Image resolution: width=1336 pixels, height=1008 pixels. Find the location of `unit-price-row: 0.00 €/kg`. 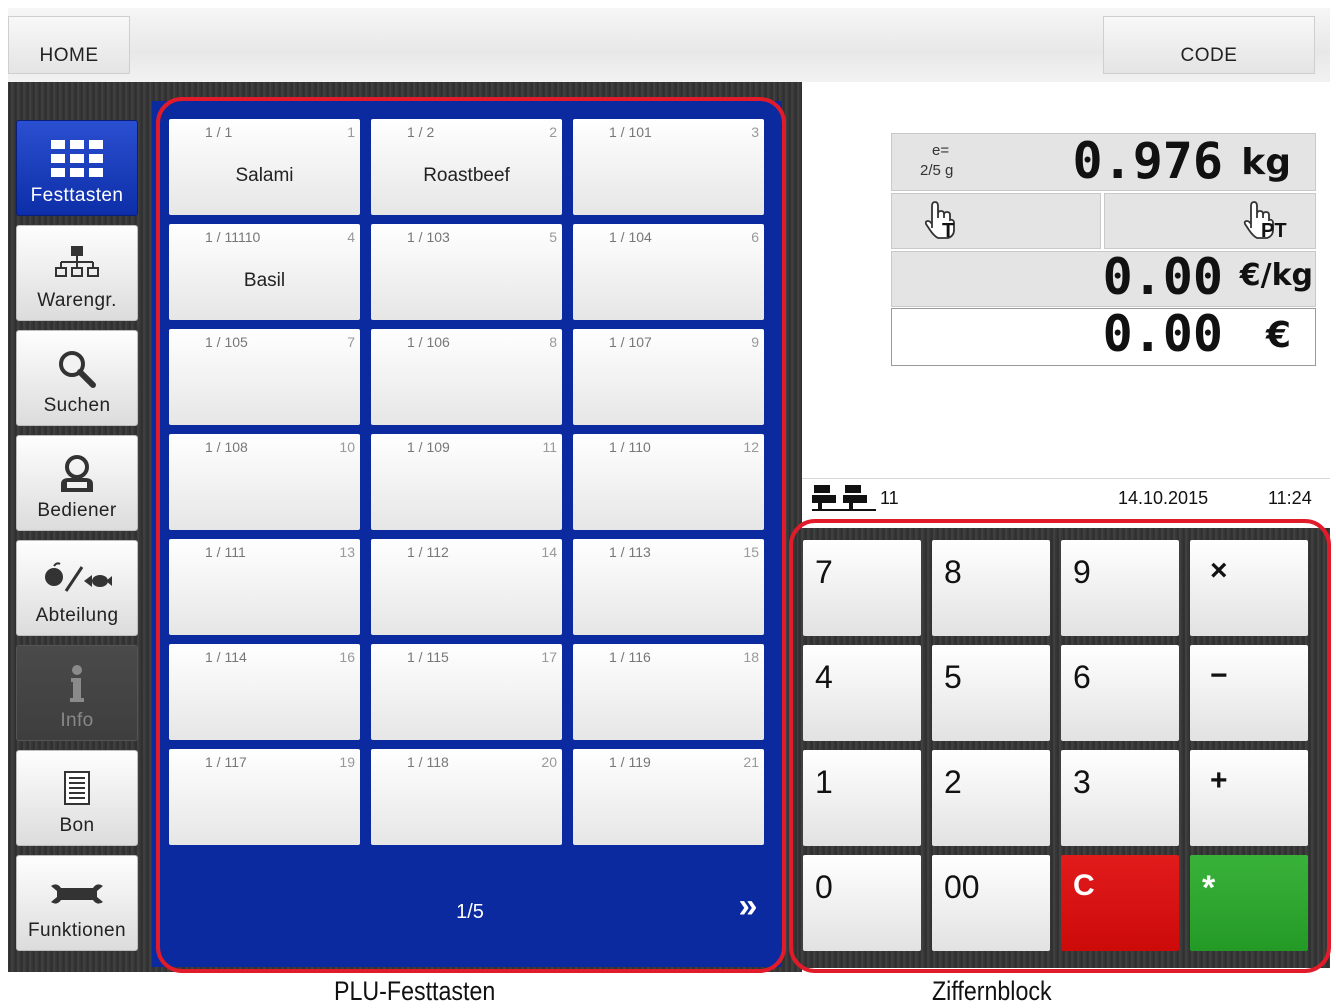

unit-price-row: 0.00 €/kg is located at coordinates (1103, 277).